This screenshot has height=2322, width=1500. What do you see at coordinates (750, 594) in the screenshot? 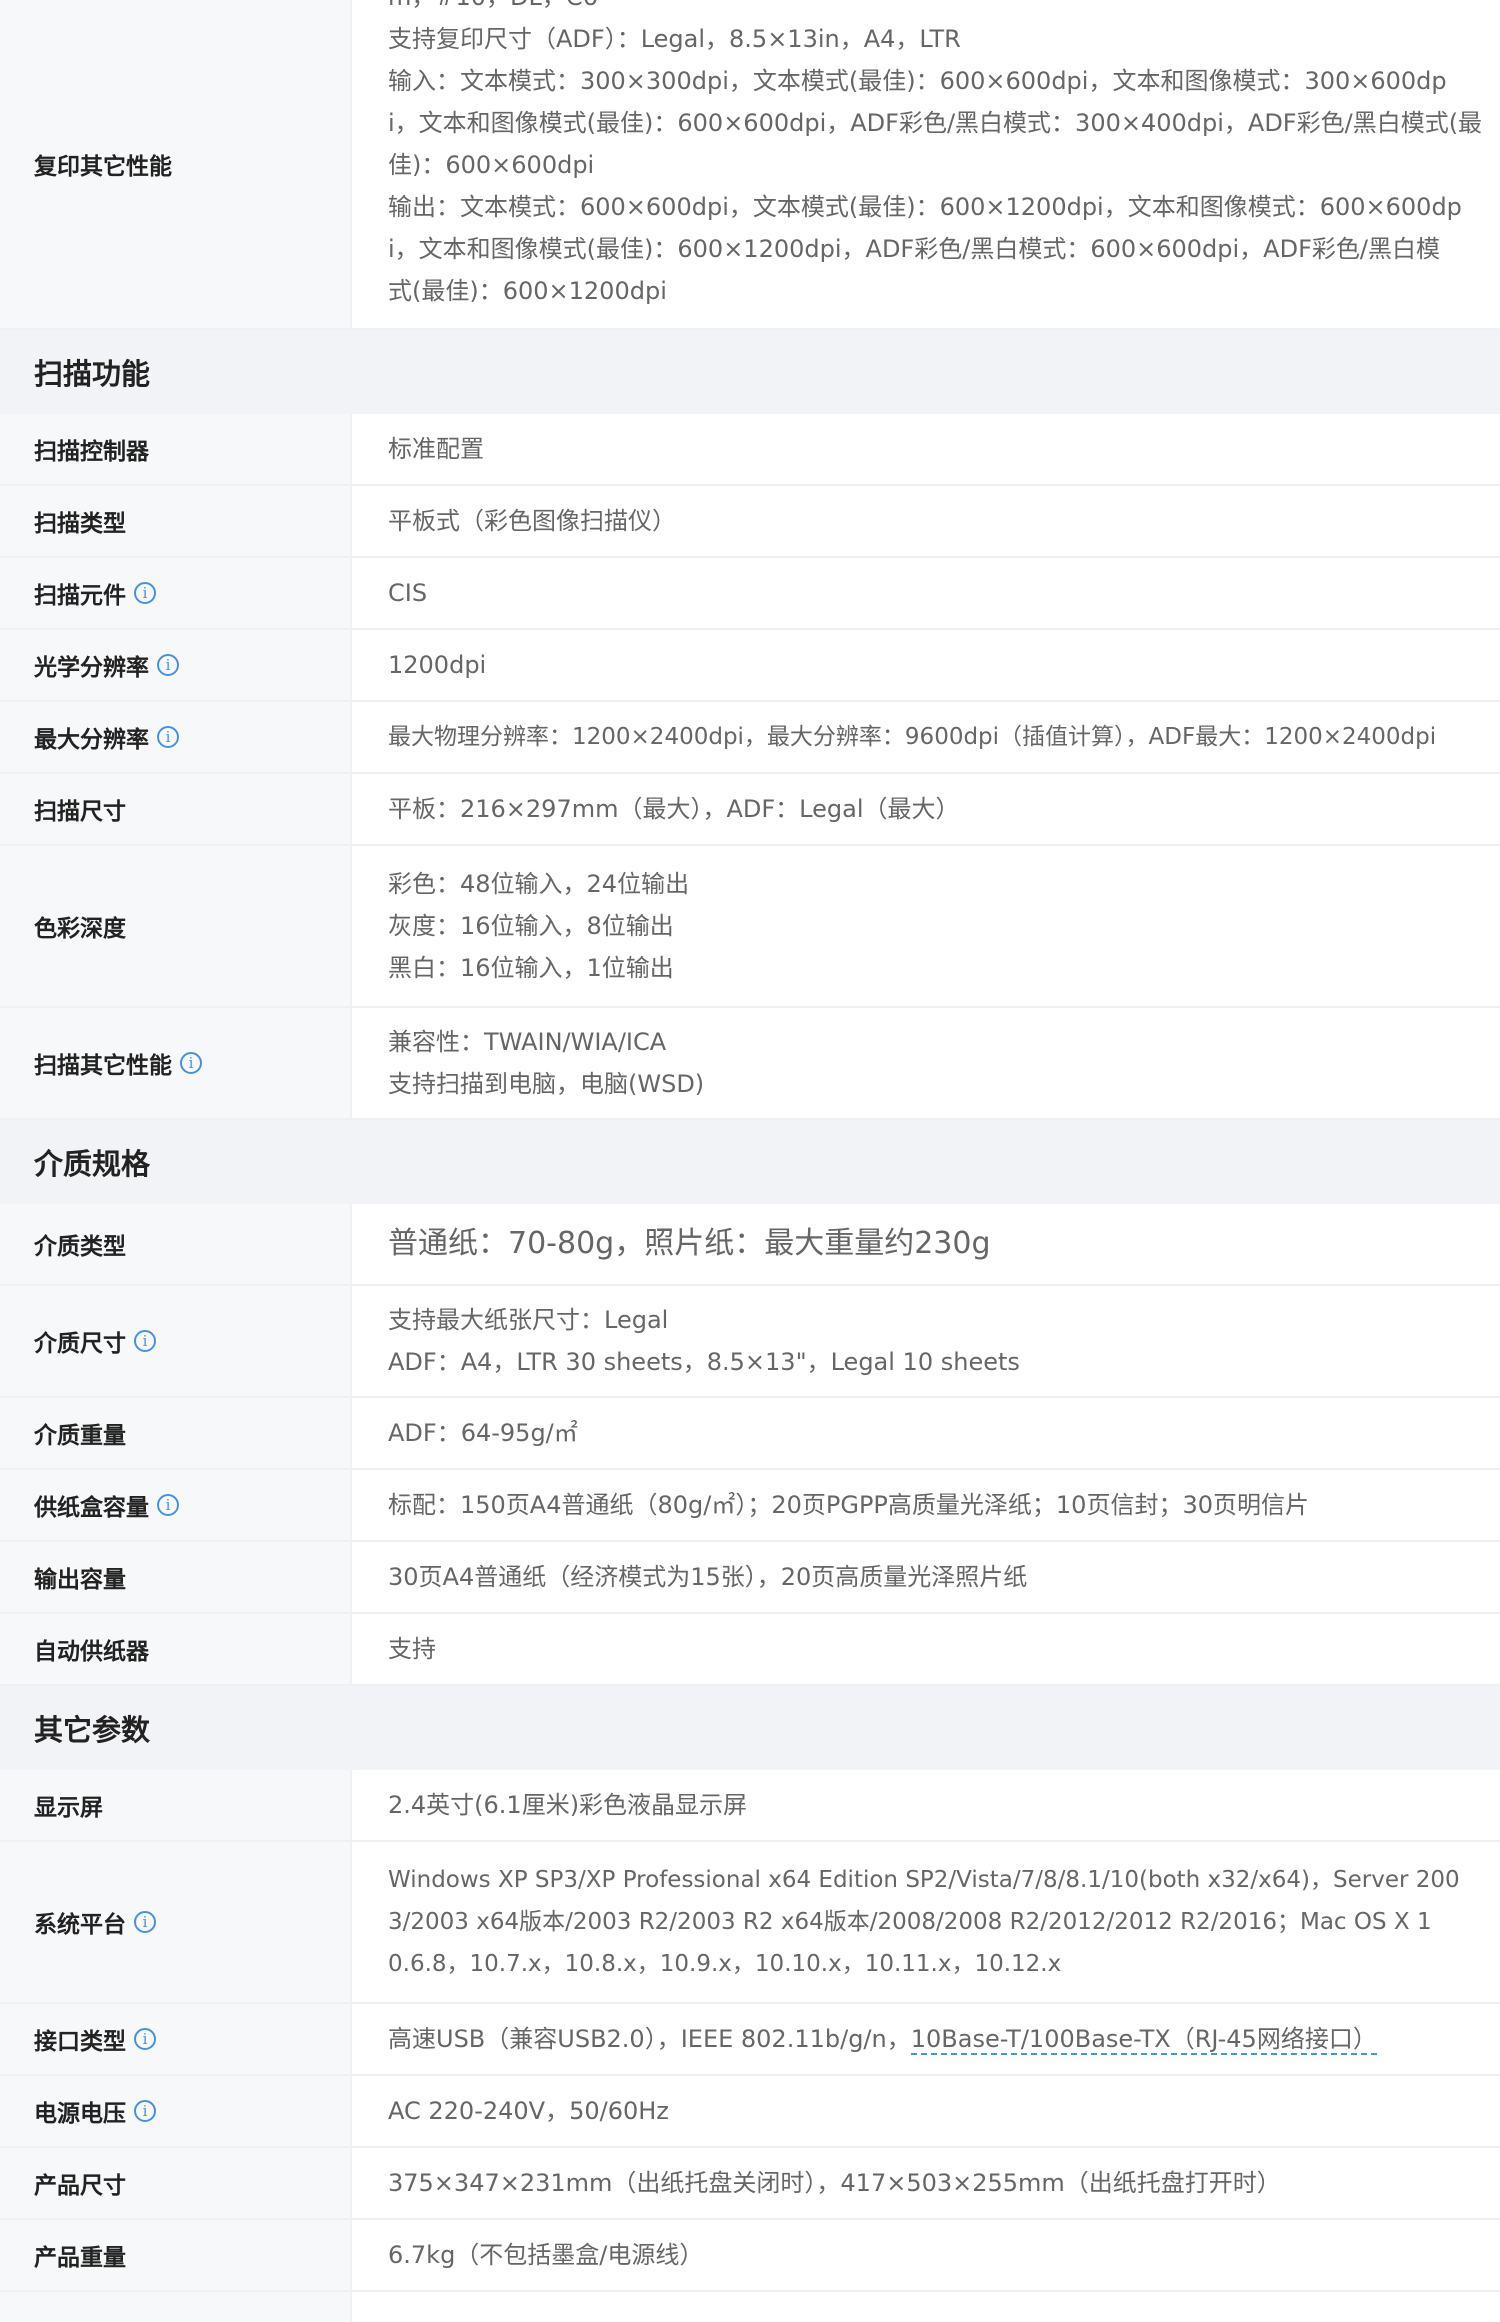
I see `spec-row-scan-element: 扫描元件 i CIS` at bounding box center [750, 594].